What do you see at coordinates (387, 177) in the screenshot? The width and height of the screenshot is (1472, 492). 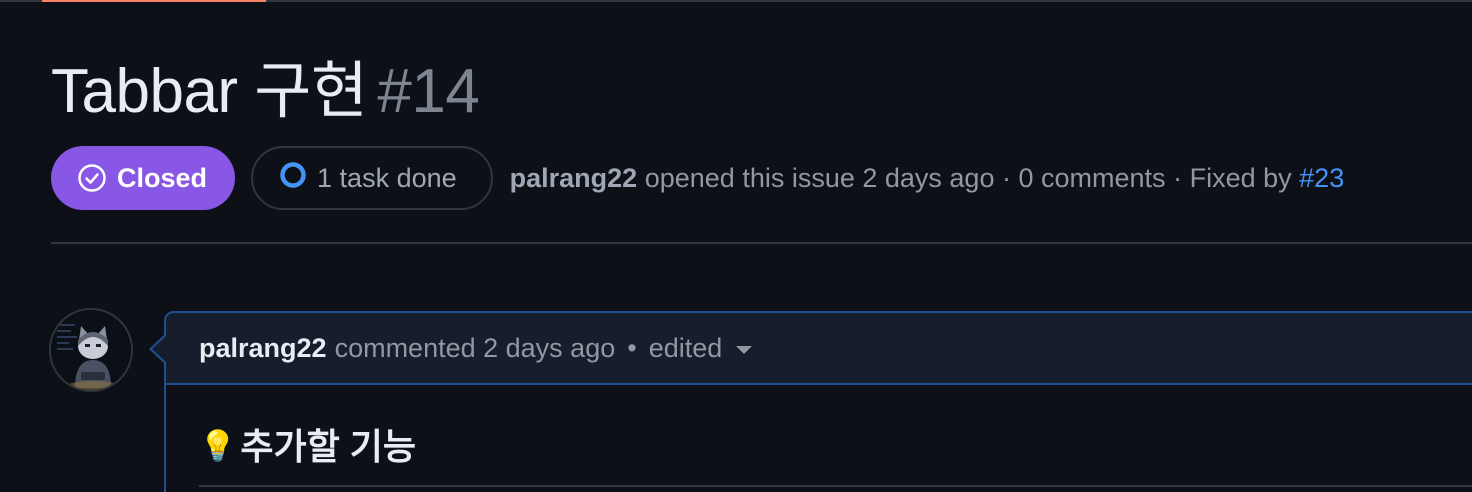 I see `task-progress-label: 1 task done` at bounding box center [387, 177].